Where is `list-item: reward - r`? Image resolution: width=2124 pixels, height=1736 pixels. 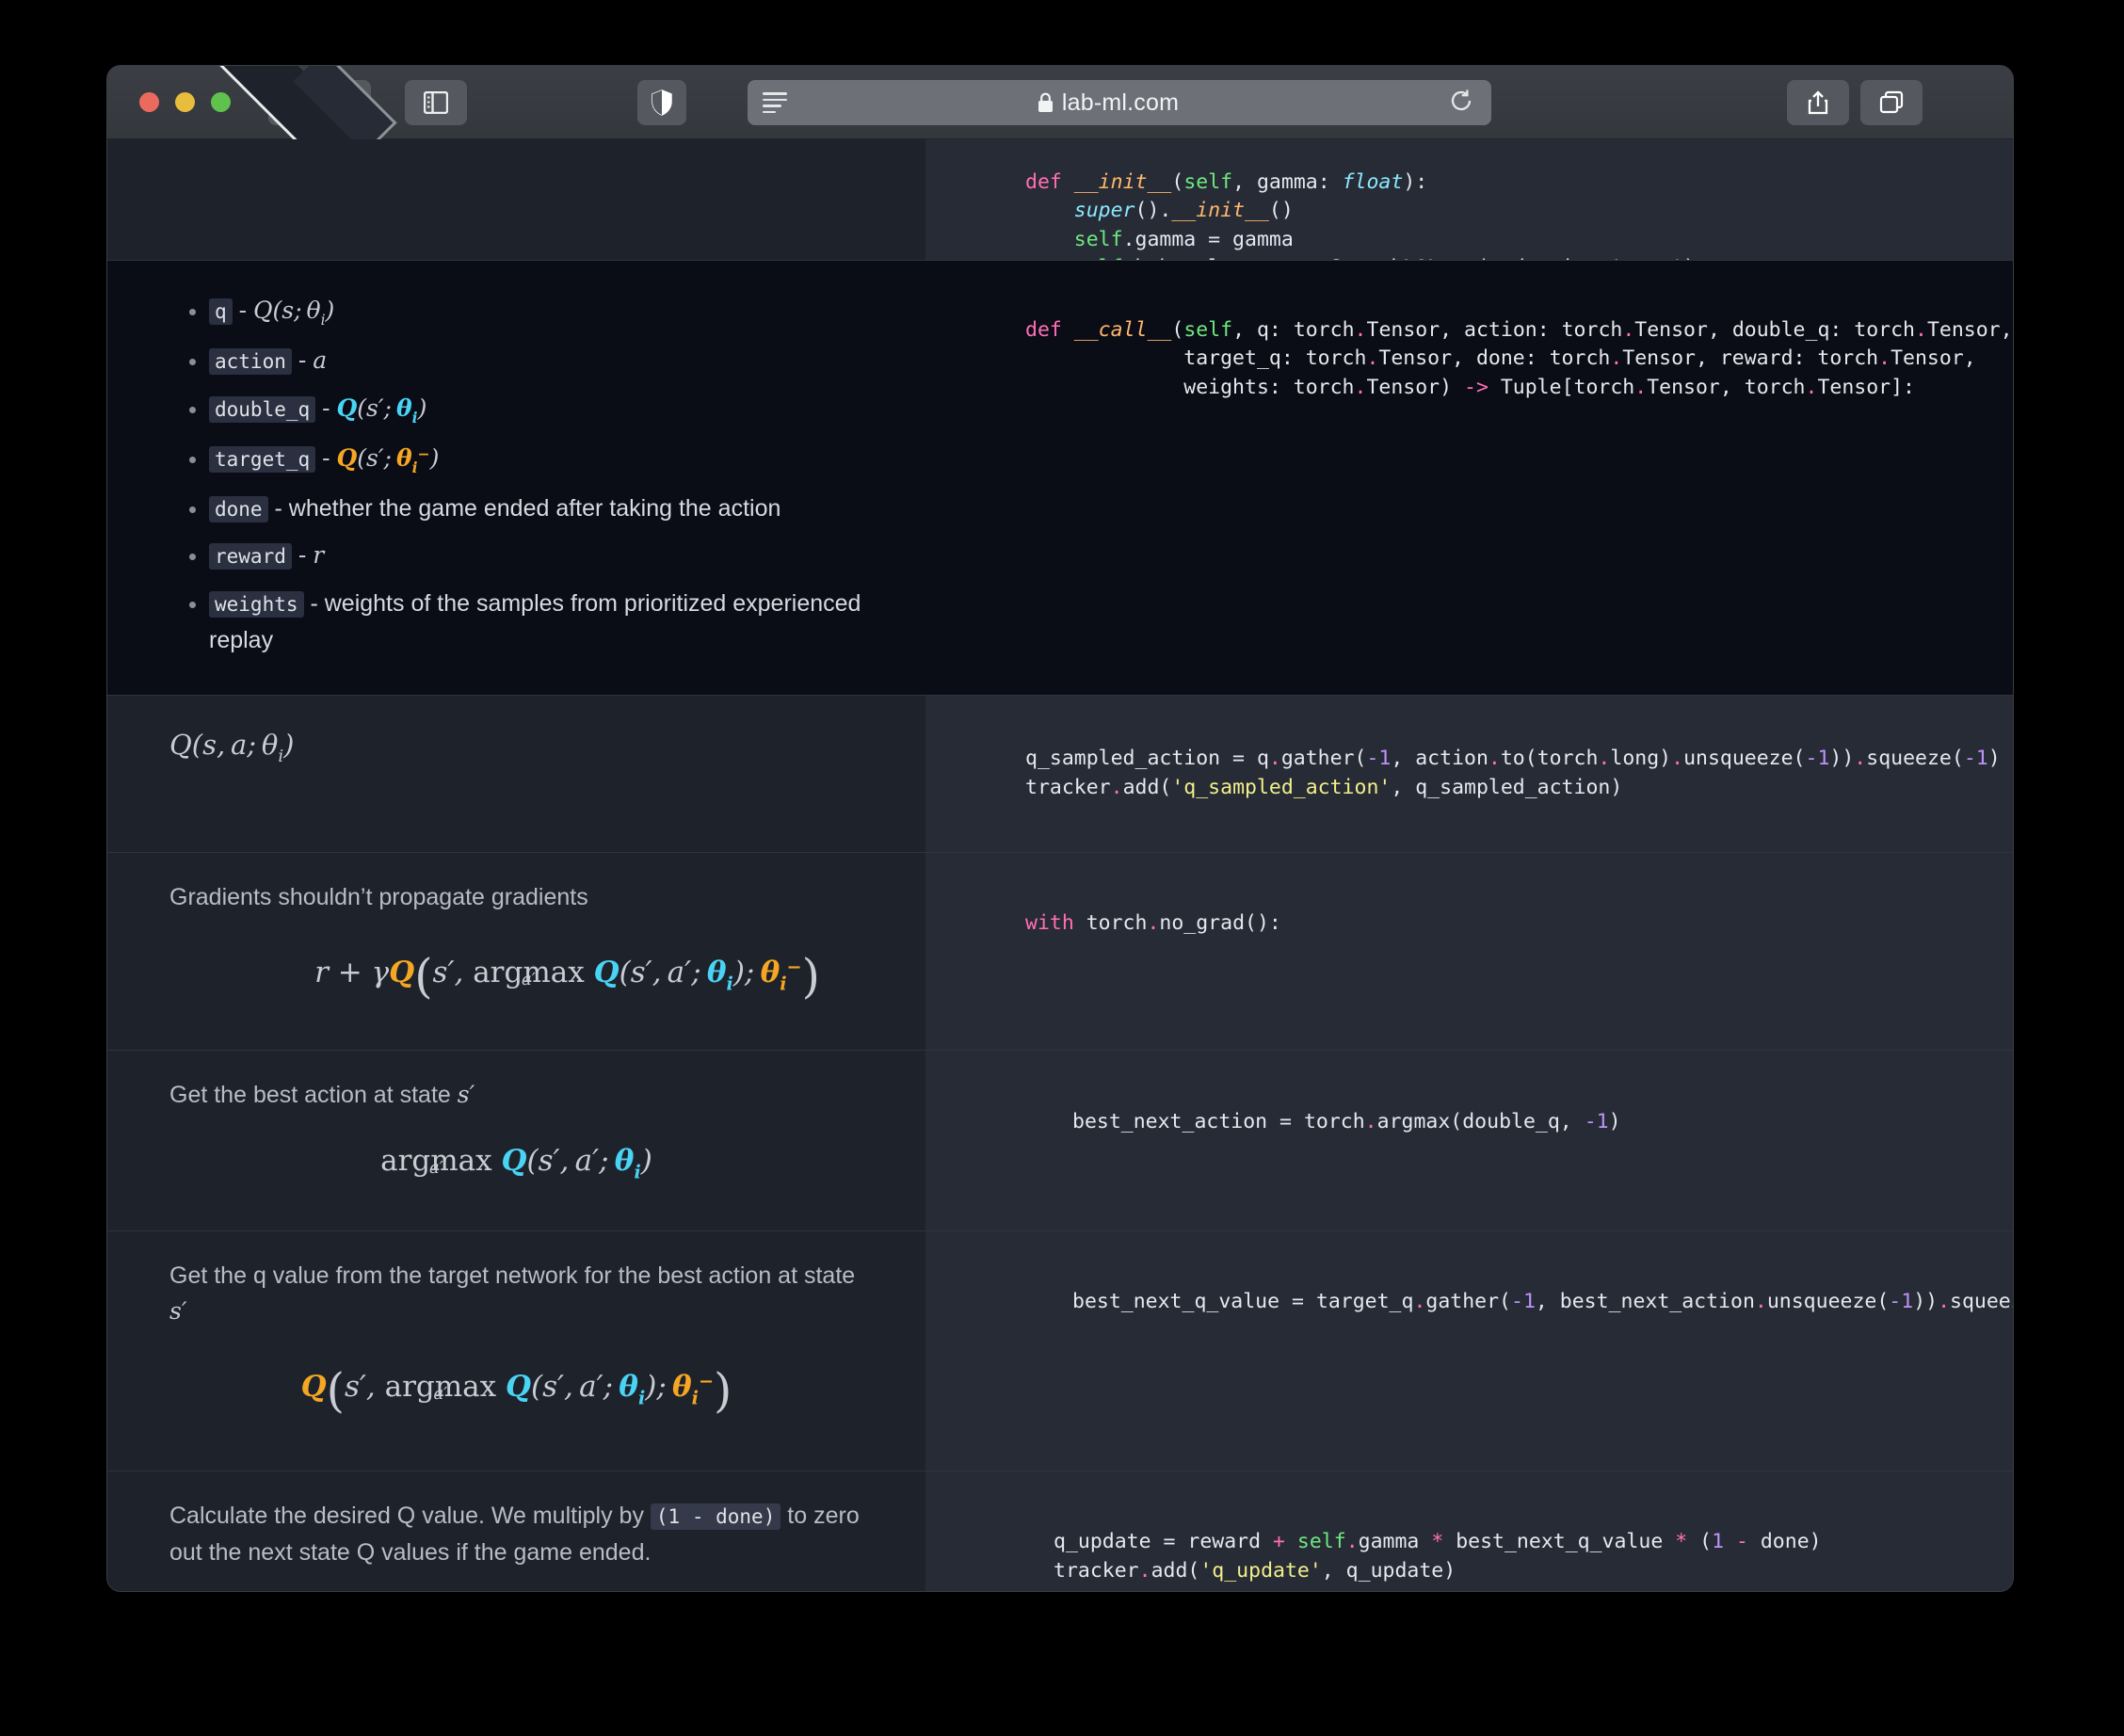
list-item: reward - r is located at coordinates (536, 556).